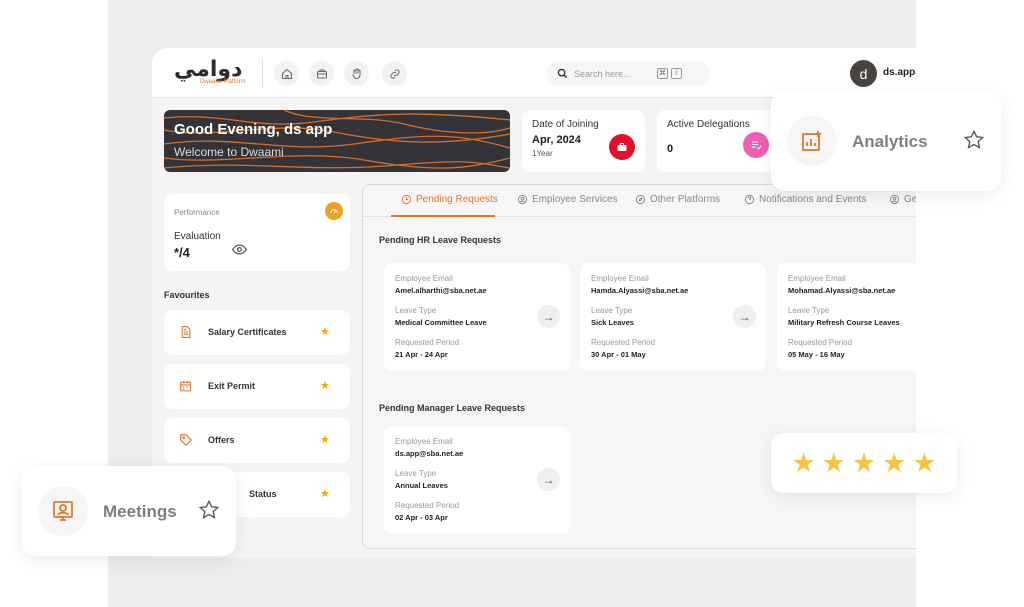 This screenshot has height=607, width=1024. I want to click on analytics-card: Analytics, so click(886, 141).